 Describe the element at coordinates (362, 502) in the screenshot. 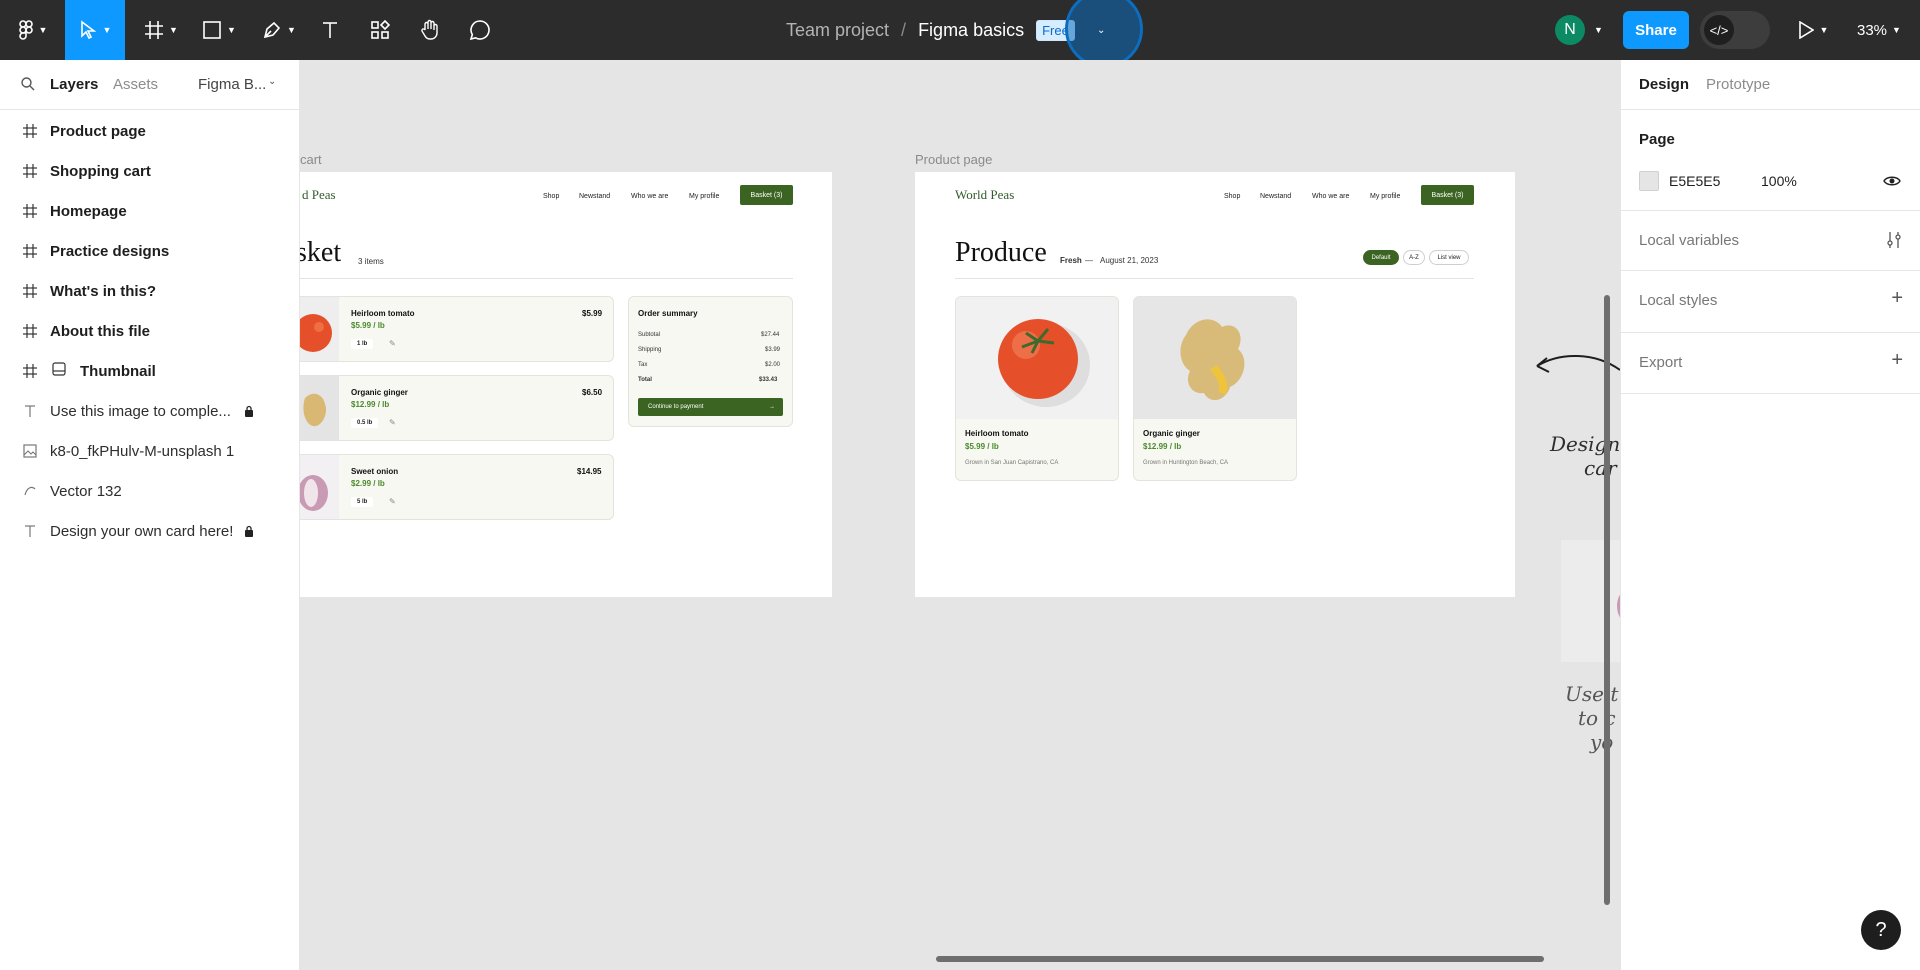

I see `cart-item-qty: 5 lb` at that location.